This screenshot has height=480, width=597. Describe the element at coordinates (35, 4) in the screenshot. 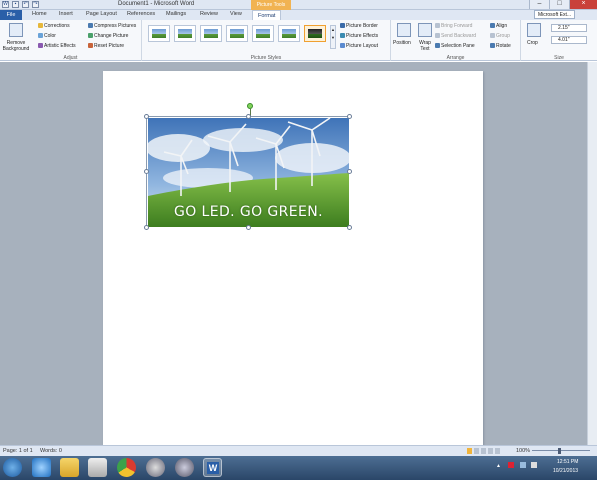

I see `redo-icon: ↷` at that location.